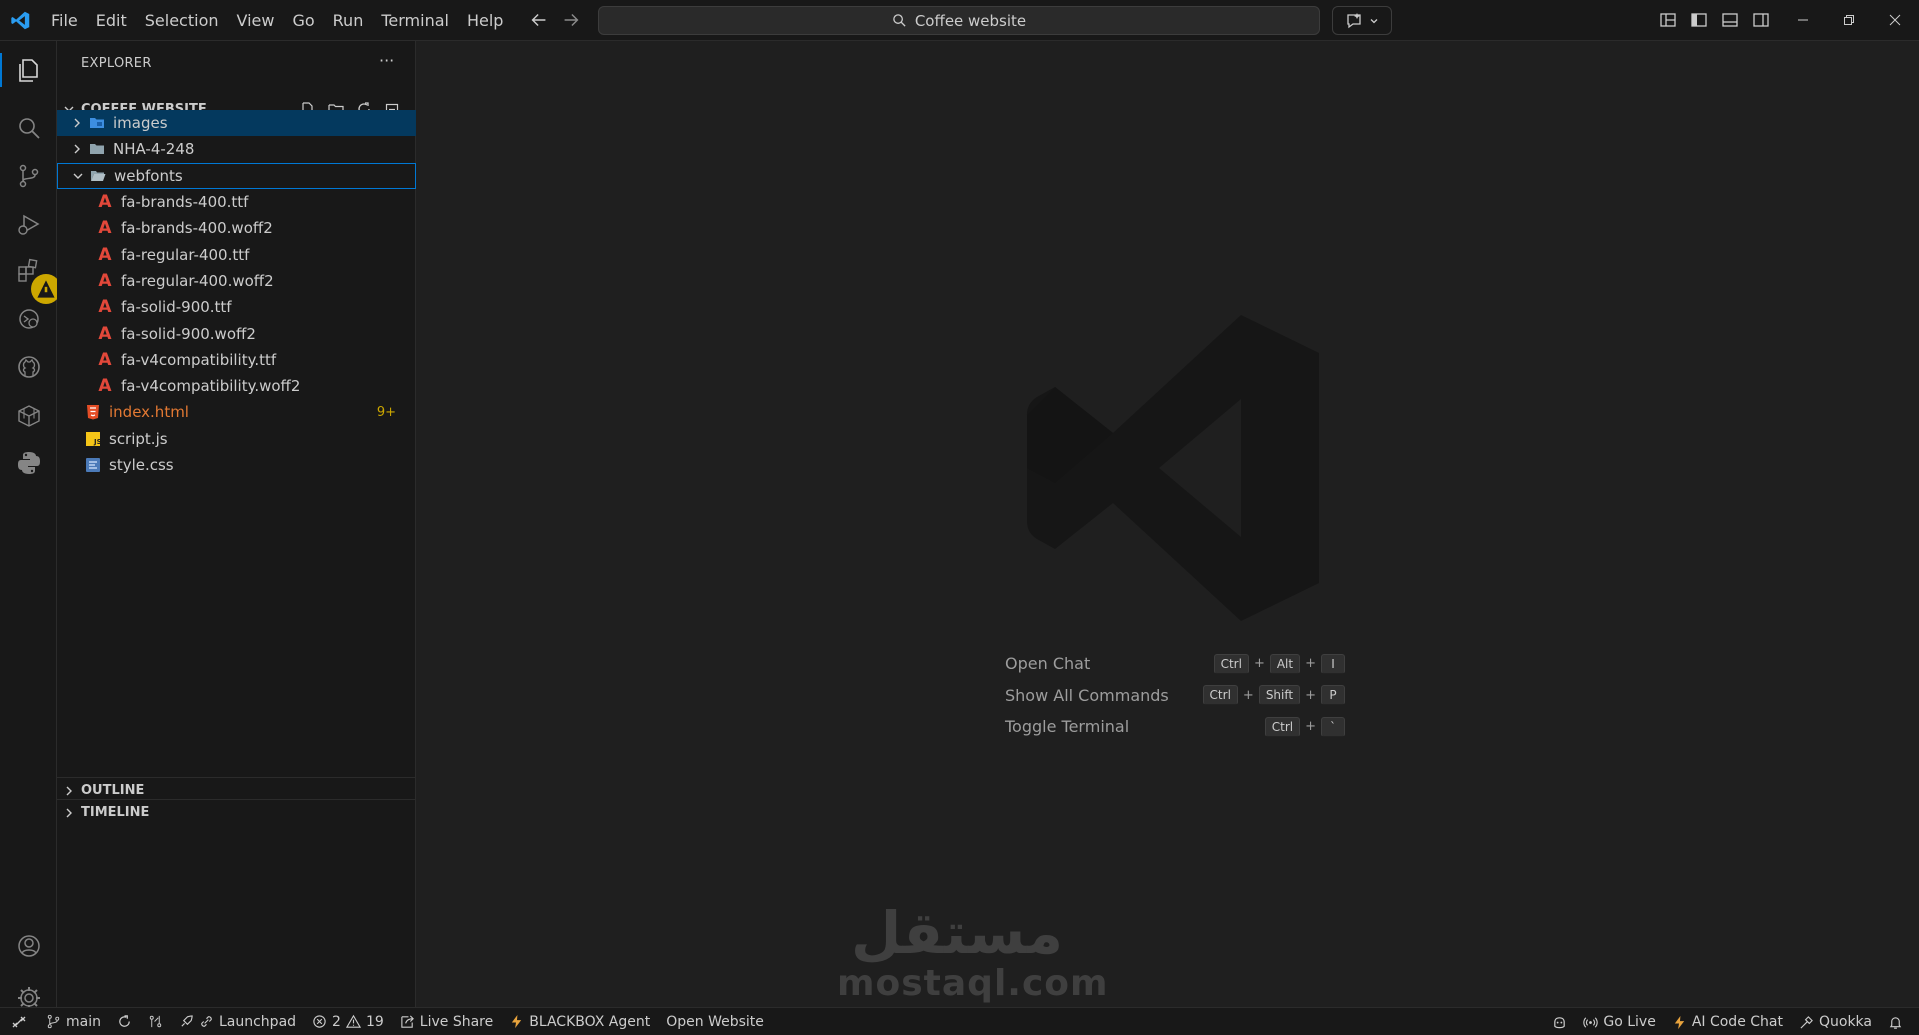  Describe the element at coordinates (1175, 727) in the screenshot. I see `shortcut-row: Toggle Terminal Ctrl + `` at that location.